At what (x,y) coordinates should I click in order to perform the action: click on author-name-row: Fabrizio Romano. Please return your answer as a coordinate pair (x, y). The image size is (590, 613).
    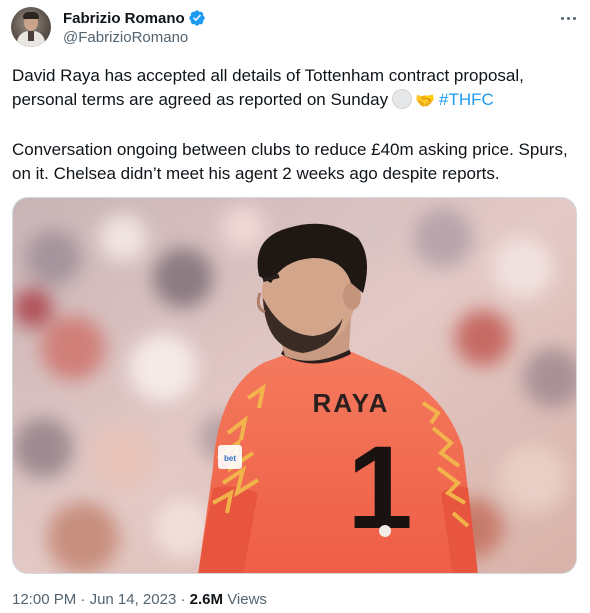
    Looking at the image, I should click on (134, 18).